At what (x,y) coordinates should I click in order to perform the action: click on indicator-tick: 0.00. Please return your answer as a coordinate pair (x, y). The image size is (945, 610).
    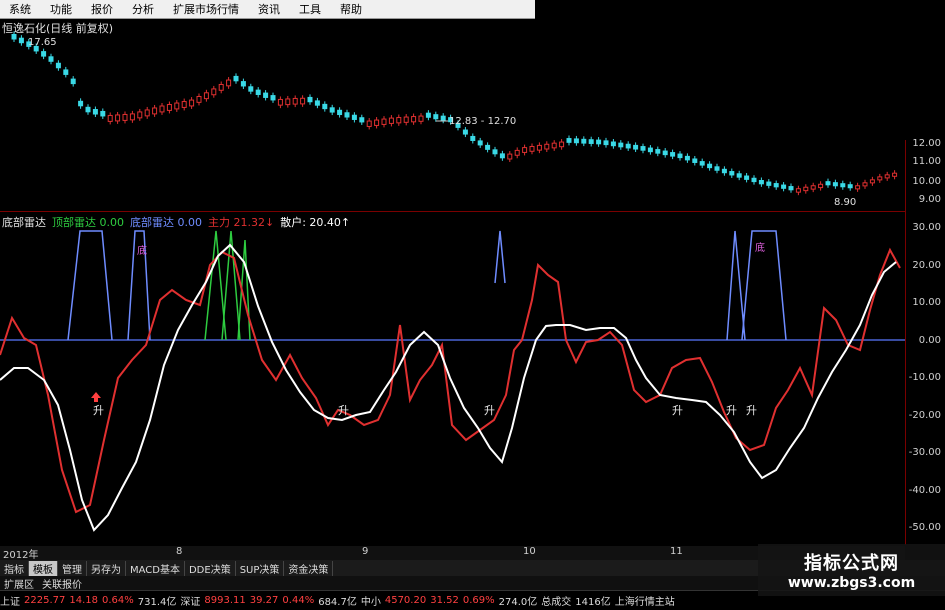
    Looking at the image, I should click on (929, 340).